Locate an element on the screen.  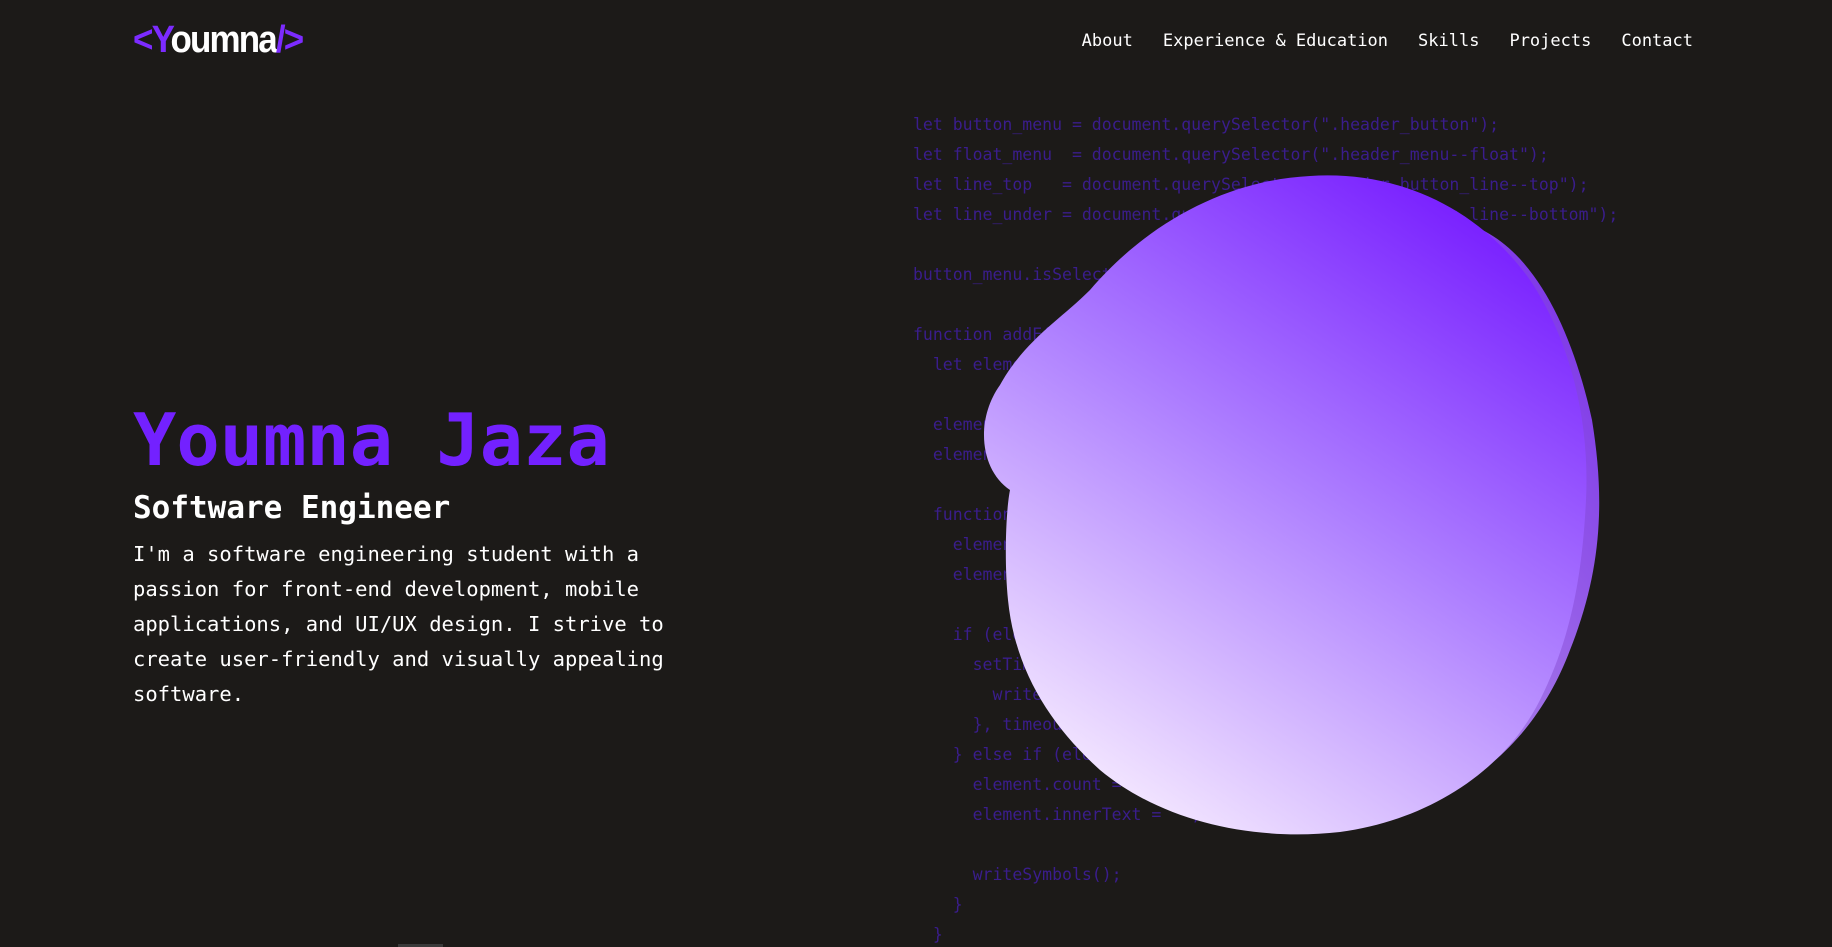
hero-role: Software Engineer is located at coordinates (292, 508).